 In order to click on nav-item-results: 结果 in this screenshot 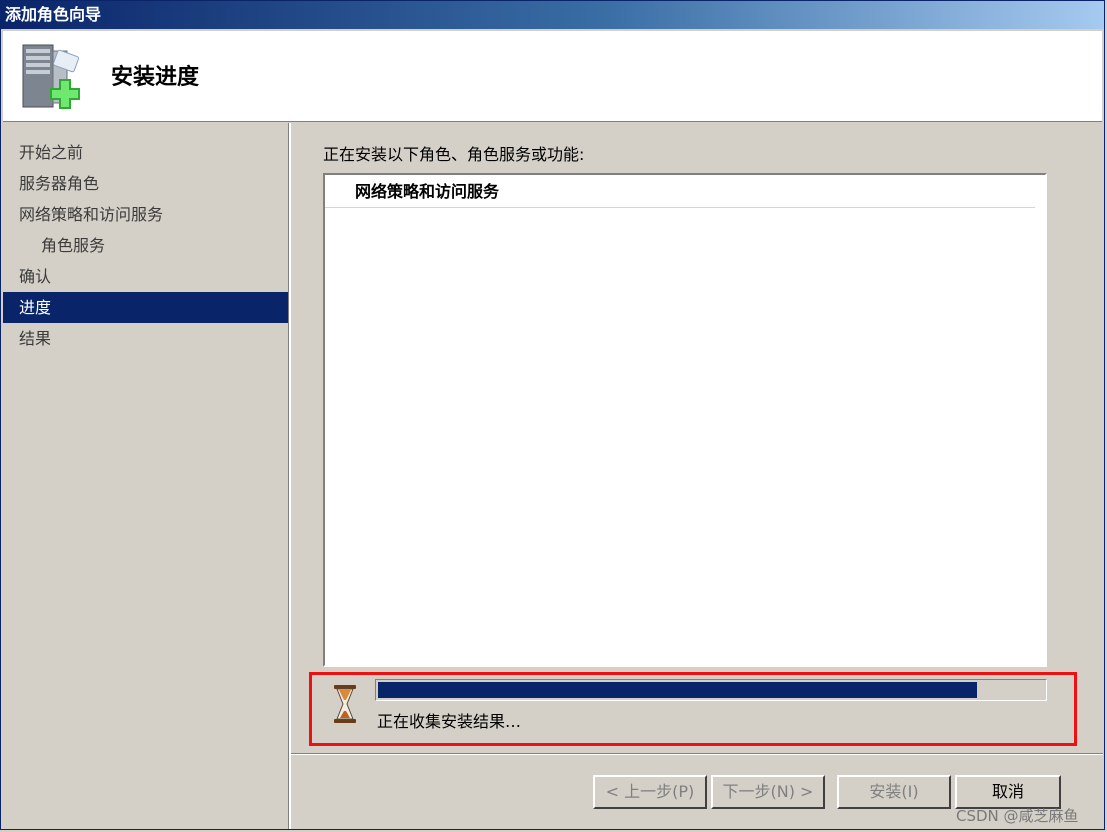, I will do `click(146, 338)`.